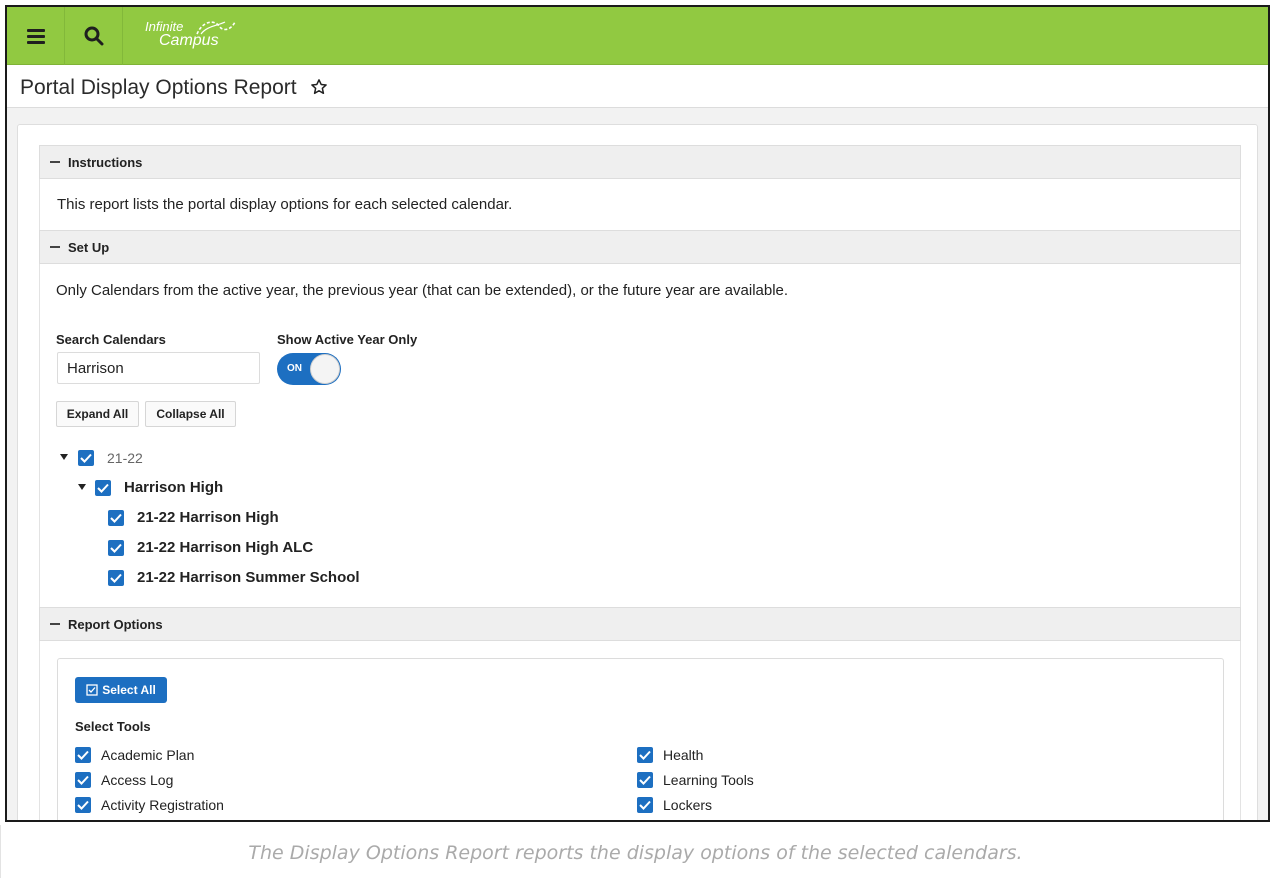 This screenshot has height=878, width=1271. Describe the element at coordinates (309, 369) in the screenshot. I see `show-active-year-toggle: ON` at that location.